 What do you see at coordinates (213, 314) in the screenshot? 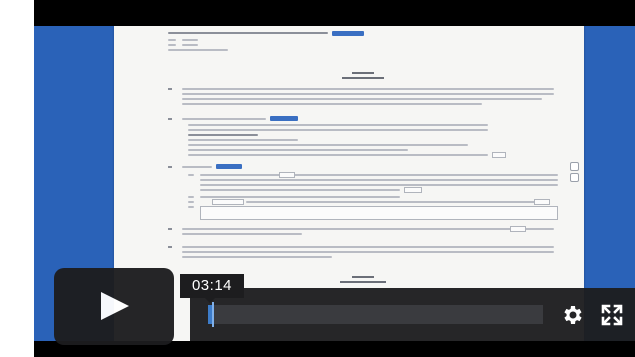
I see `progress-hover-marker` at bounding box center [213, 314].